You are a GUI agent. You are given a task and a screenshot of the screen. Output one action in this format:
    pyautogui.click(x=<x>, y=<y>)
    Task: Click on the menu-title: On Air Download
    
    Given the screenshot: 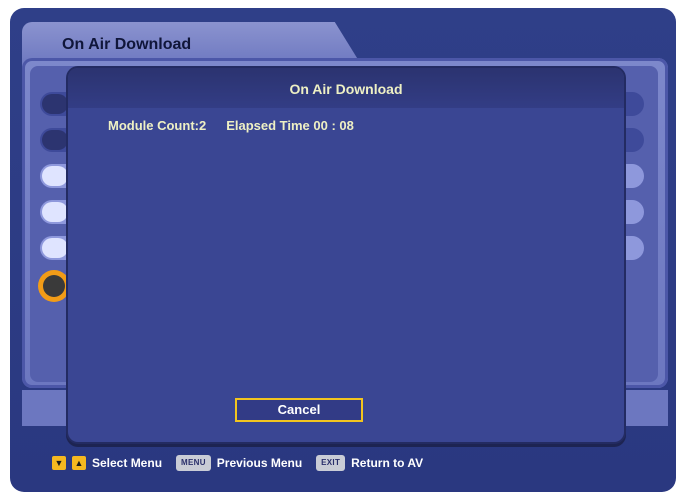 What is the action you would take?
    pyautogui.click(x=127, y=44)
    